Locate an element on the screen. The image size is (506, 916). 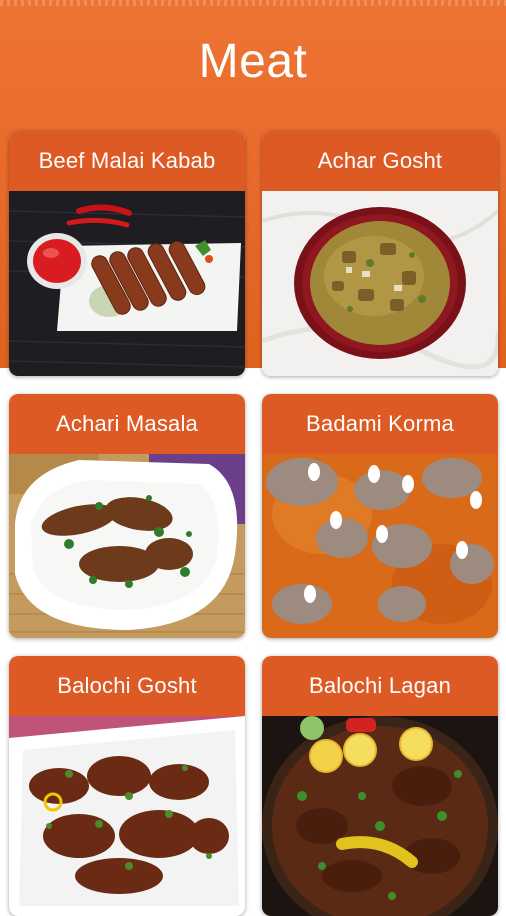
recipe-title: Balochi Gosht is located at coordinates (127, 686).